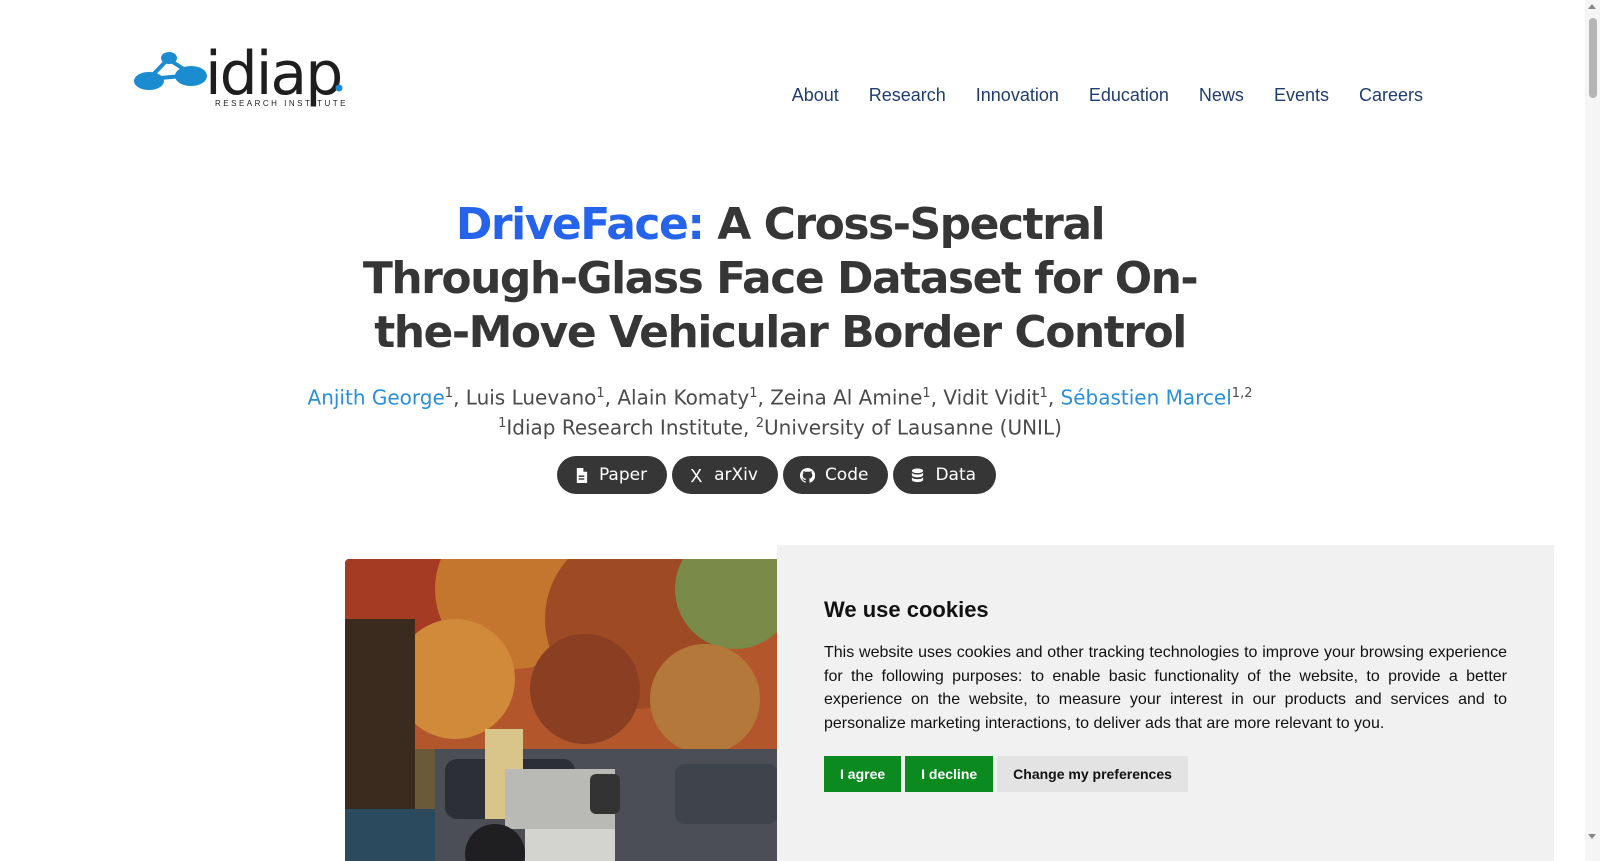 The image size is (1600, 861). Describe the element at coordinates (1242, 393) in the screenshot. I see `author-affil-sup: 1,2` at that location.